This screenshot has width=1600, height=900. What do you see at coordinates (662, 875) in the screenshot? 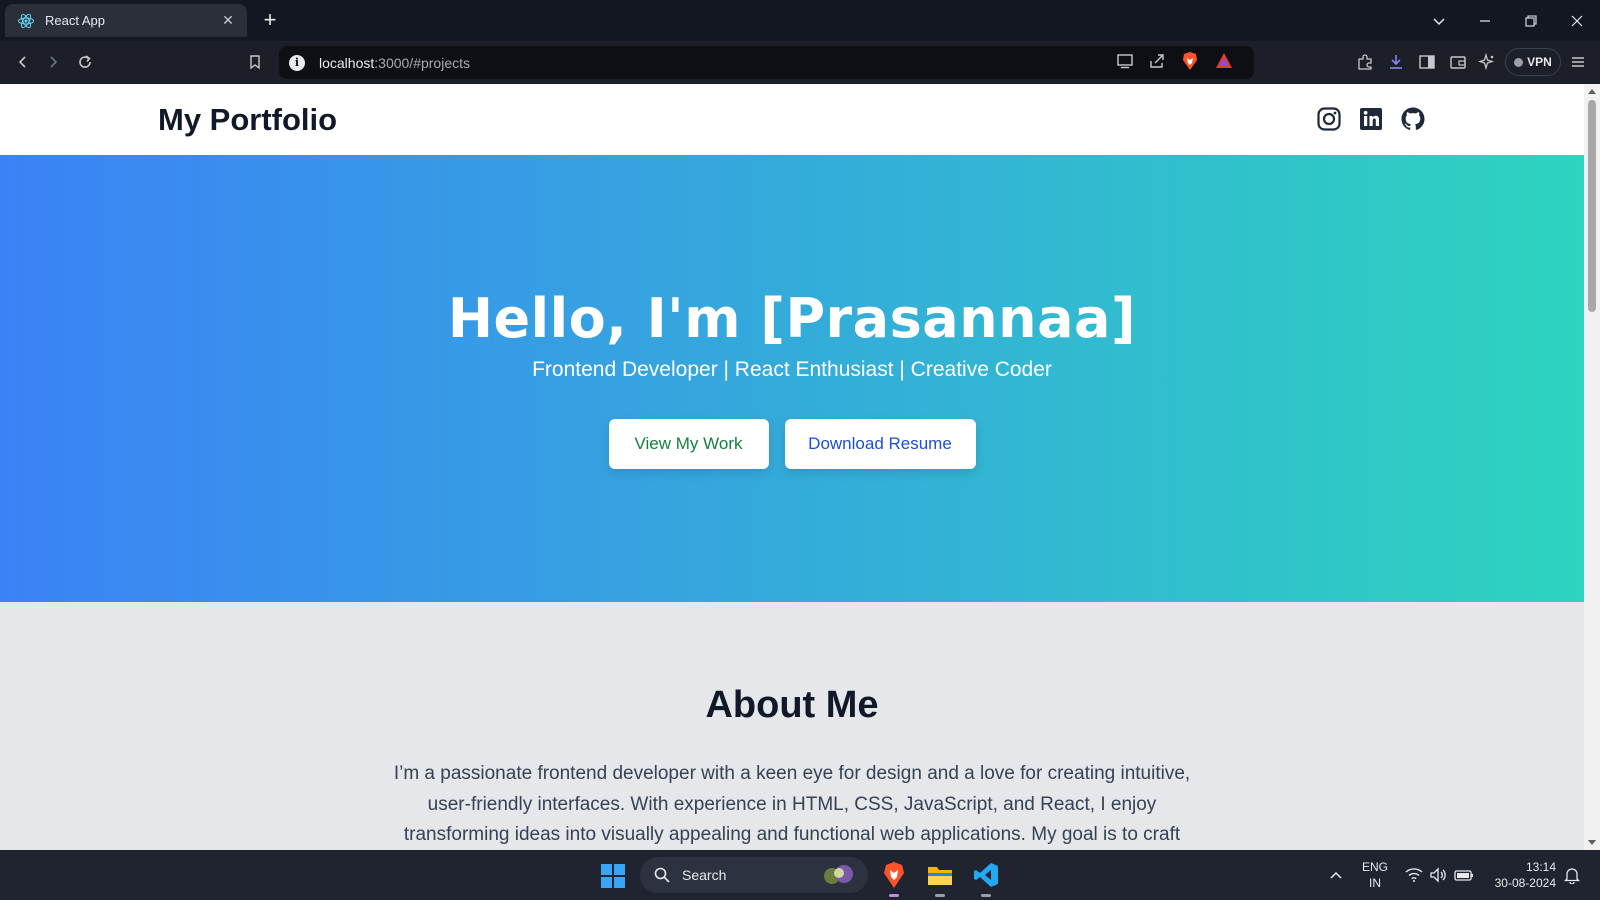
I see `search-icon` at bounding box center [662, 875].